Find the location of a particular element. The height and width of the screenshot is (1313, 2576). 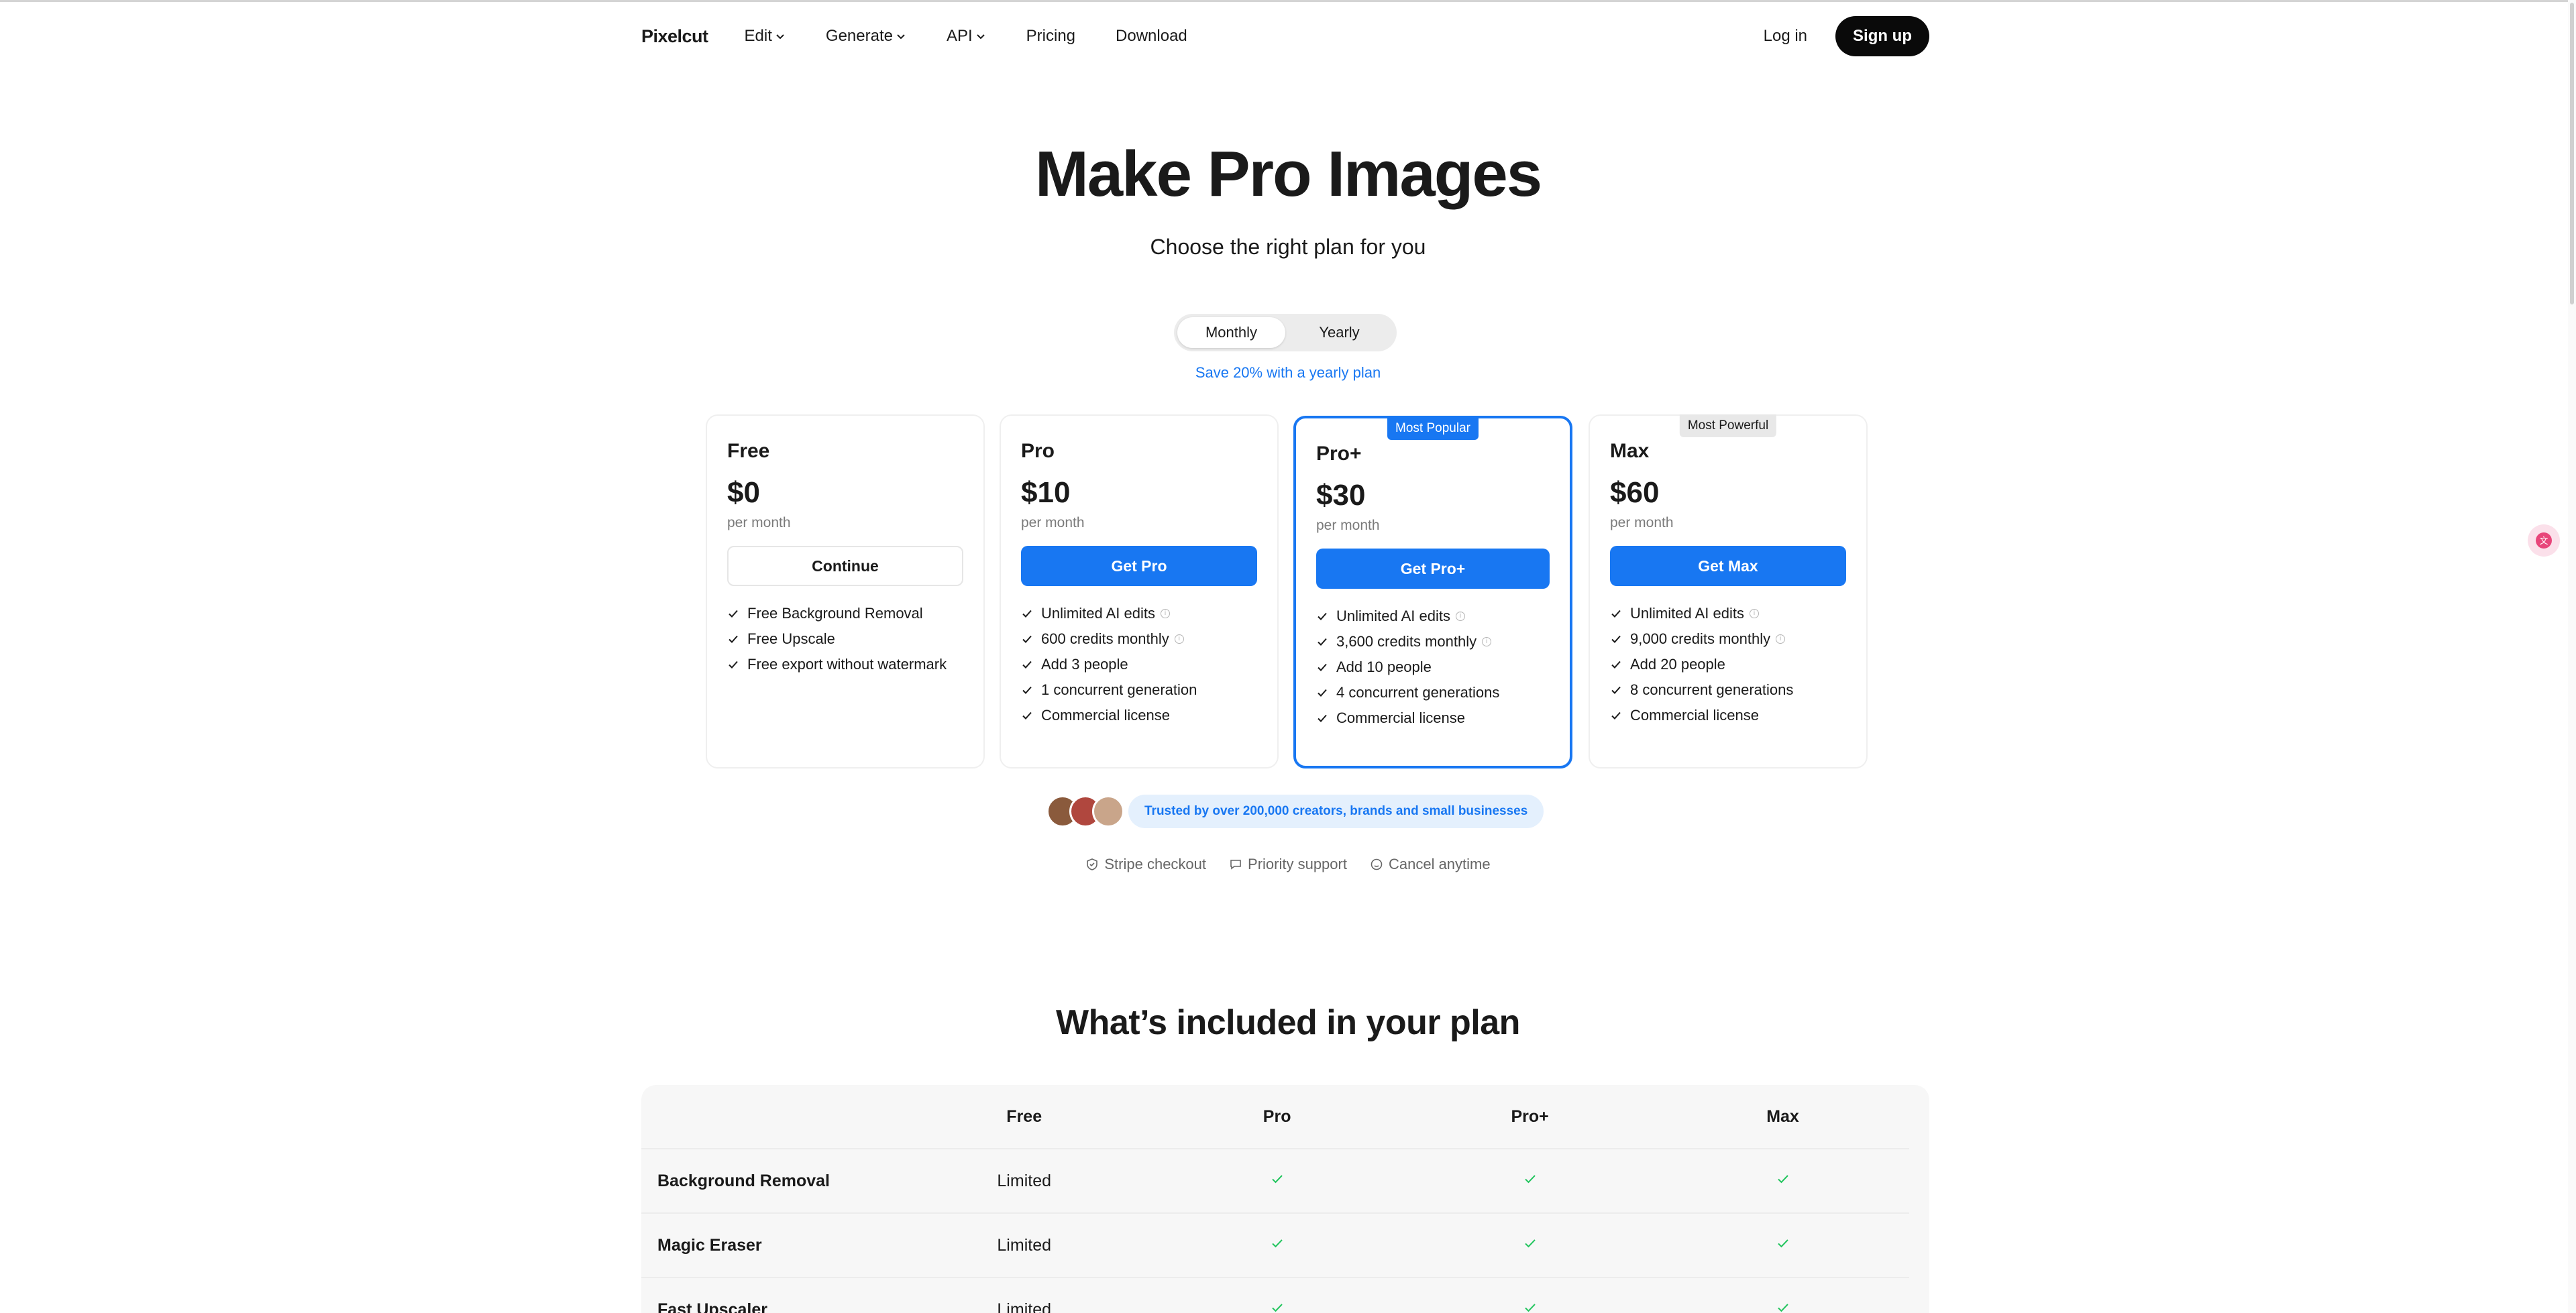

signup-button: Sign up is located at coordinates (1882, 36).